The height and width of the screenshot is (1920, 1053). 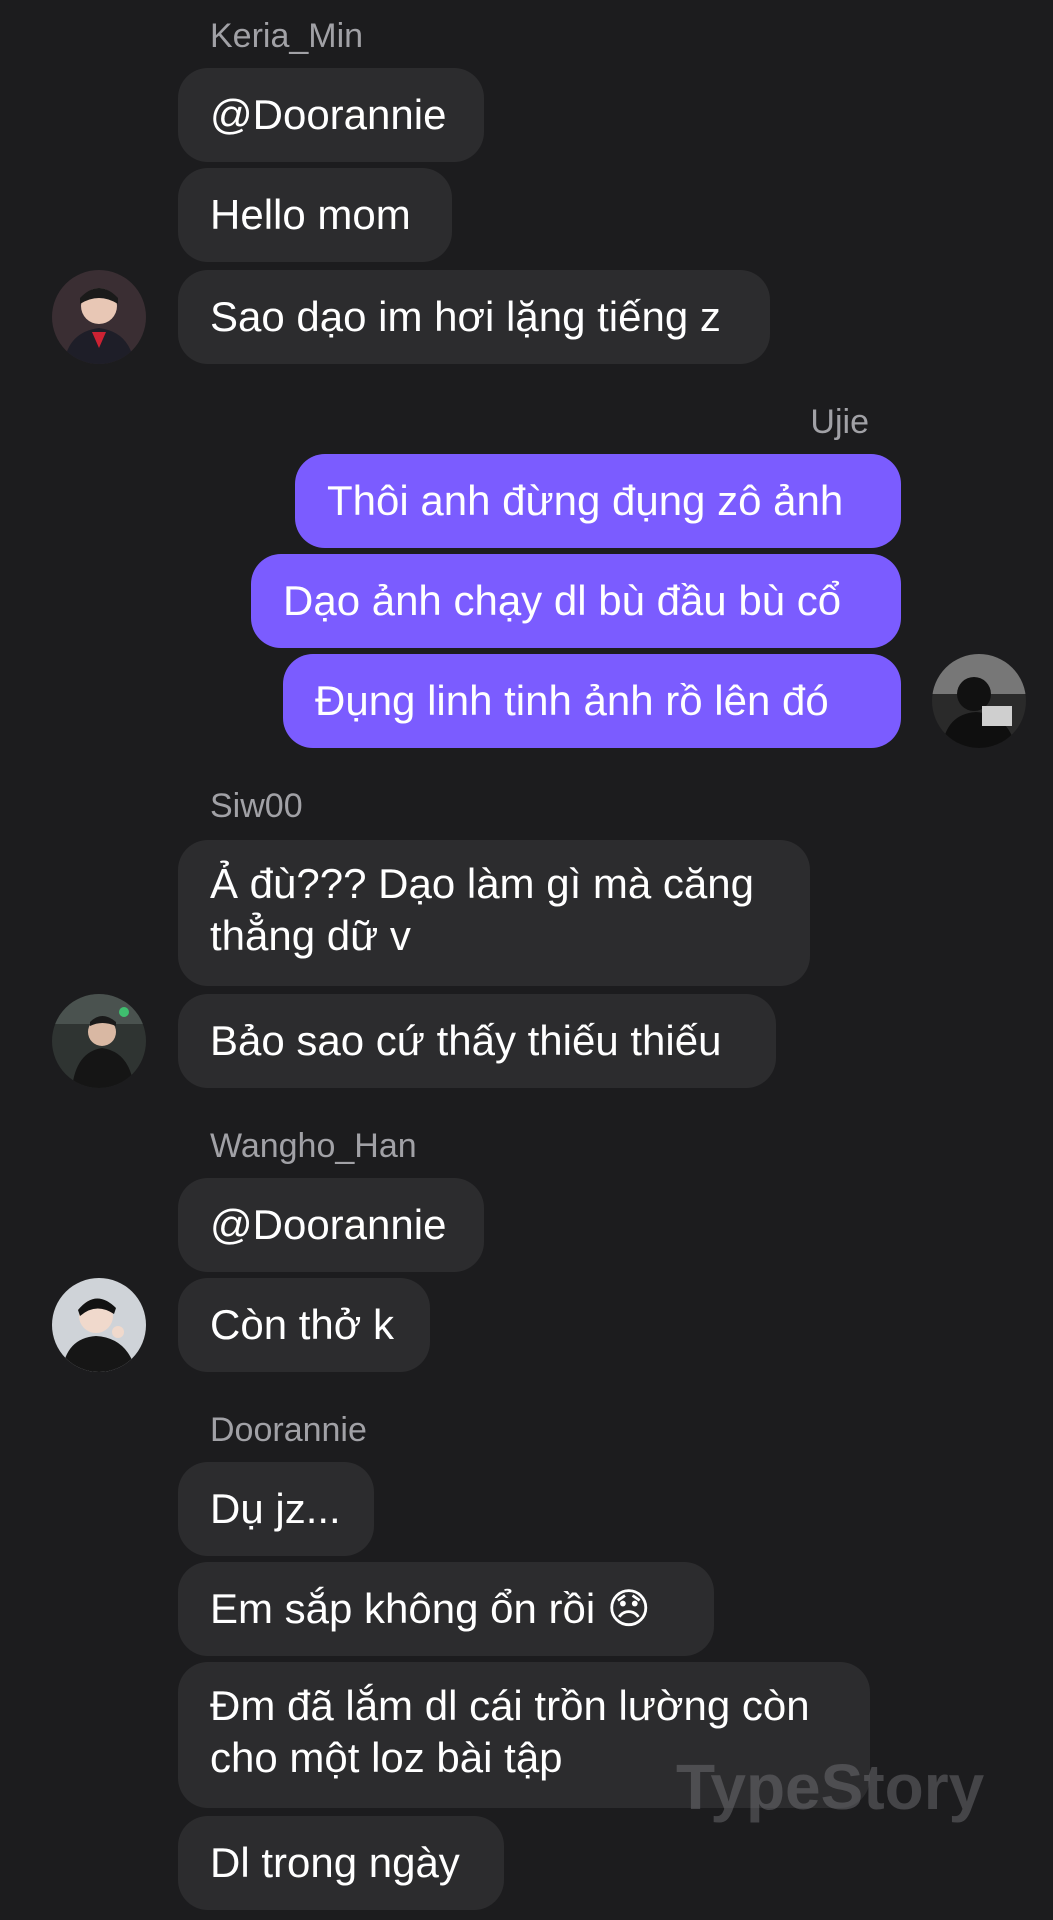 I want to click on message-bubble: Em sắp không ổn rồi 😞, so click(x=446, y=1609).